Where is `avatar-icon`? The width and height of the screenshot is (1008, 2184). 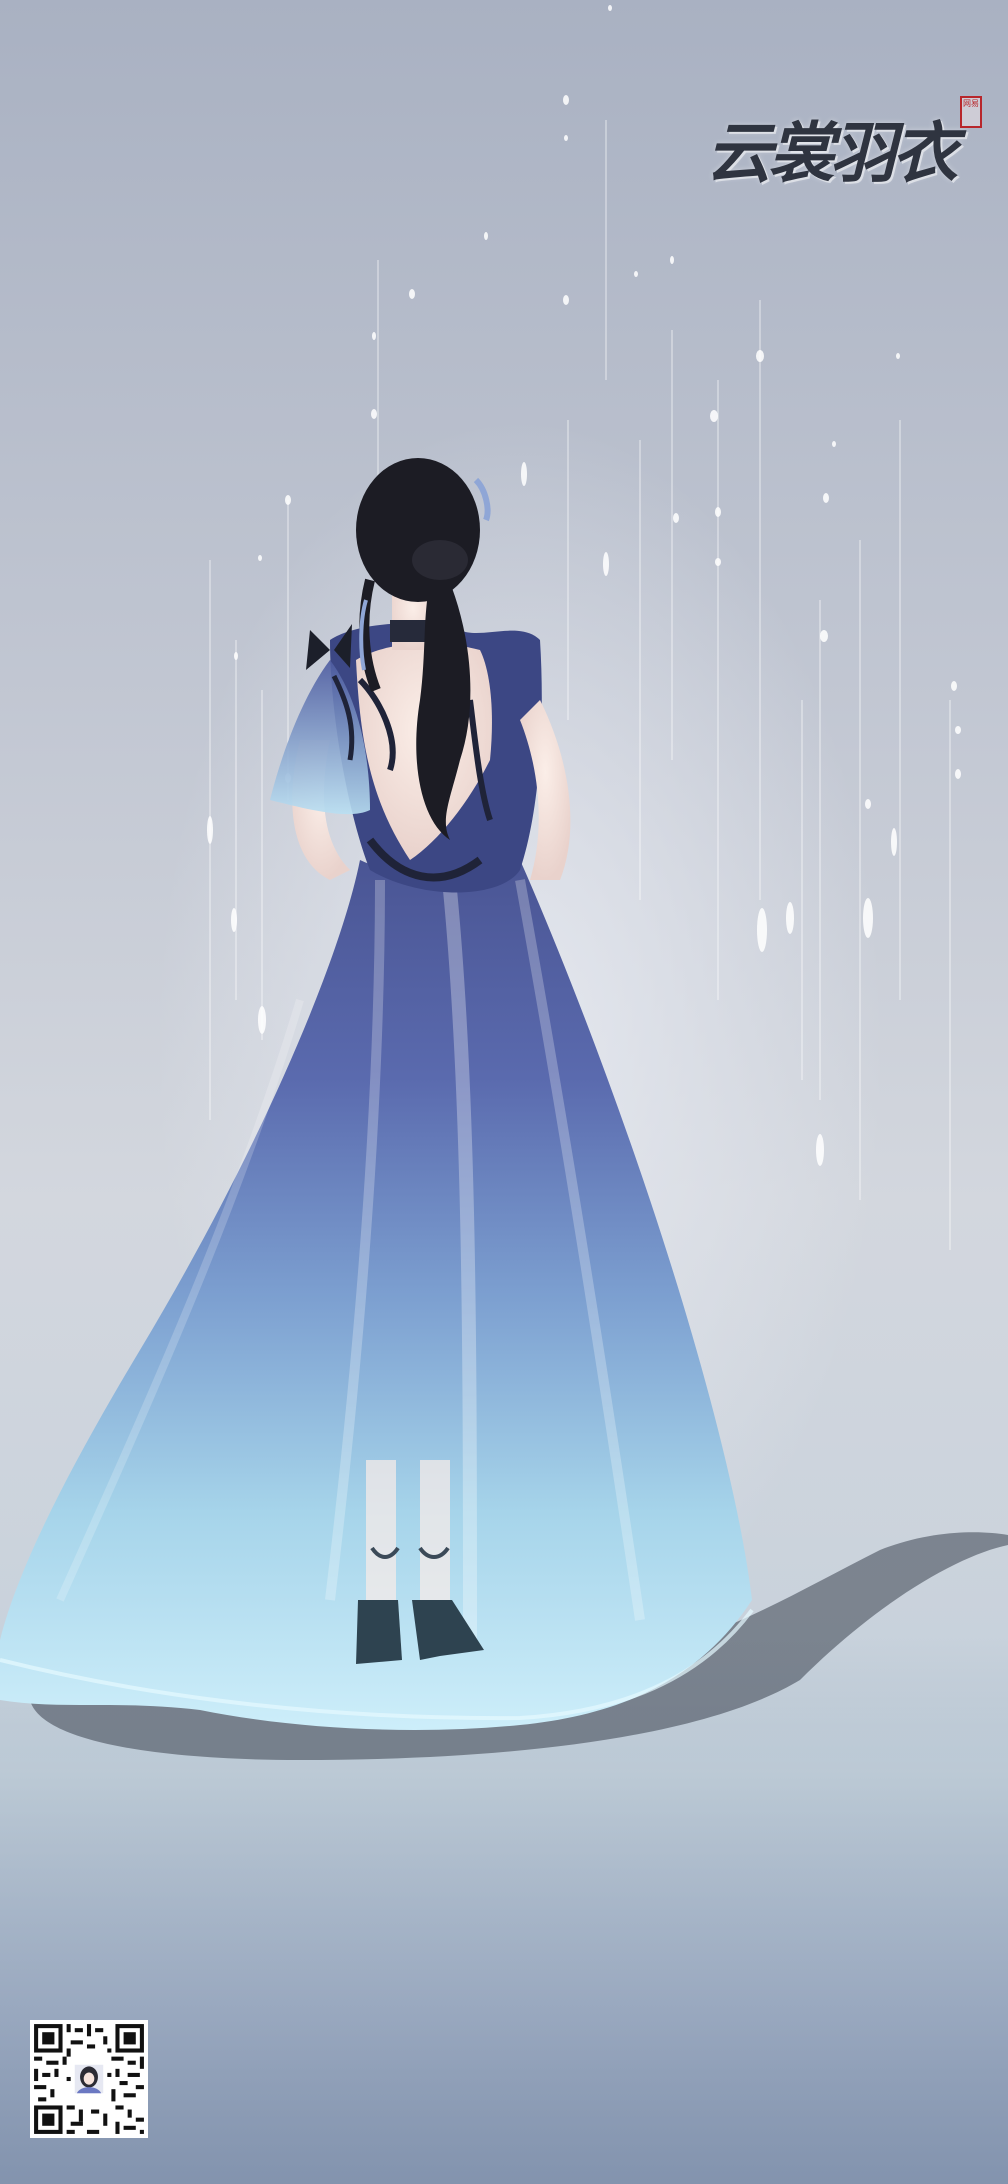 avatar-icon is located at coordinates (89, 2079).